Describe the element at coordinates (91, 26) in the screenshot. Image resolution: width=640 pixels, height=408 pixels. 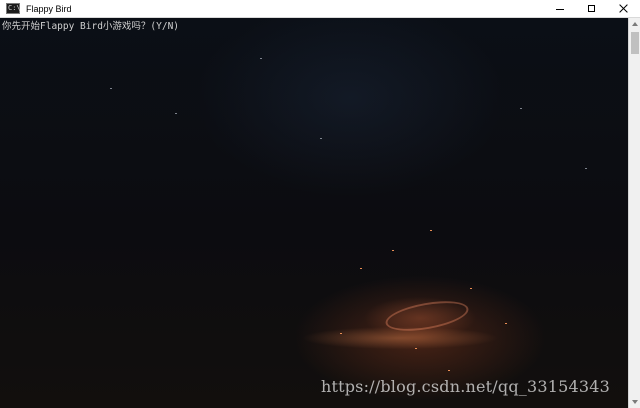
I see `console-prompt: 你先开始Flappy Bird小游戏吗？(Y/N)` at that location.